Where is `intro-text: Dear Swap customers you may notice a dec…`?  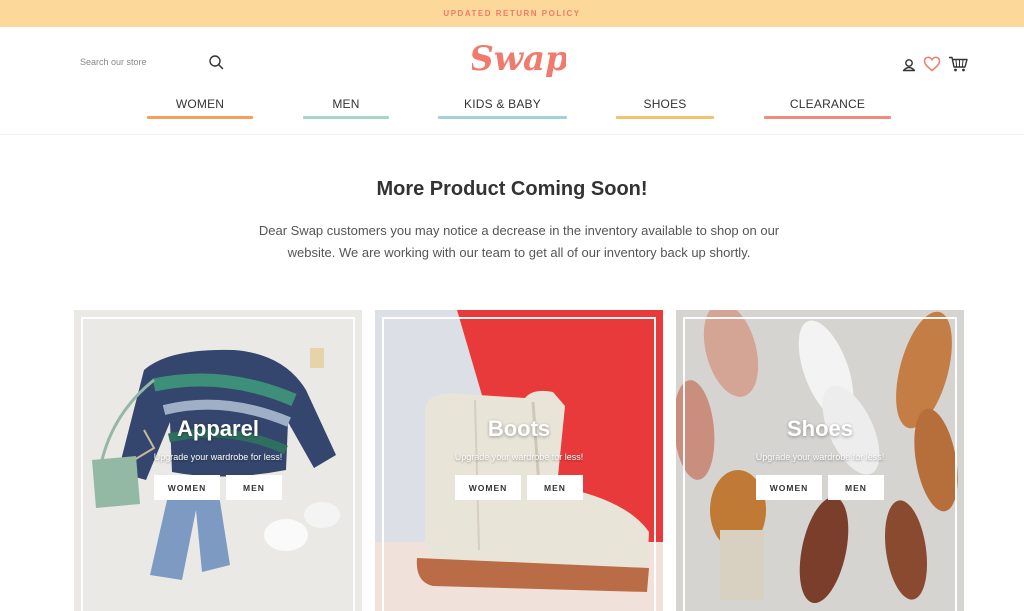 intro-text: Dear Swap customers you may notice a dec… is located at coordinates (519, 241).